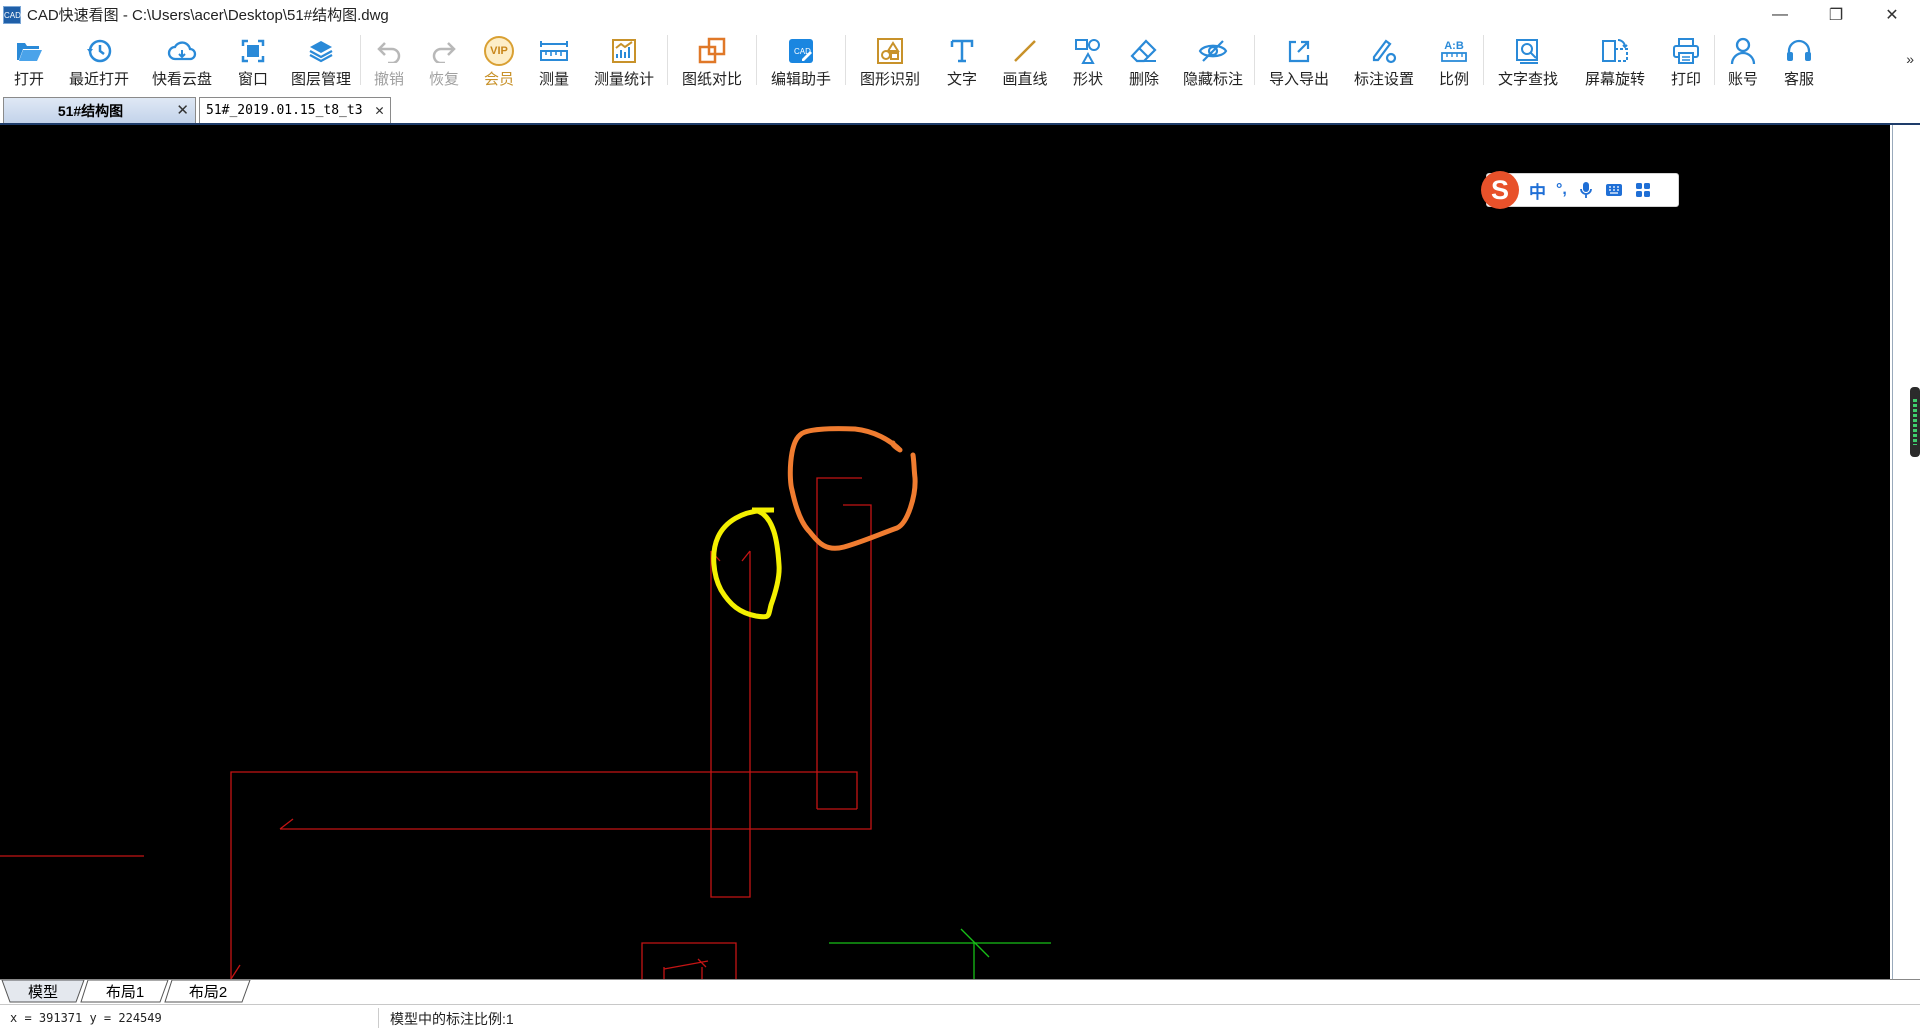 The image size is (1920, 1030). What do you see at coordinates (125, 991) in the screenshot?
I see `tab-layout-1: 布局1` at bounding box center [125, 991].